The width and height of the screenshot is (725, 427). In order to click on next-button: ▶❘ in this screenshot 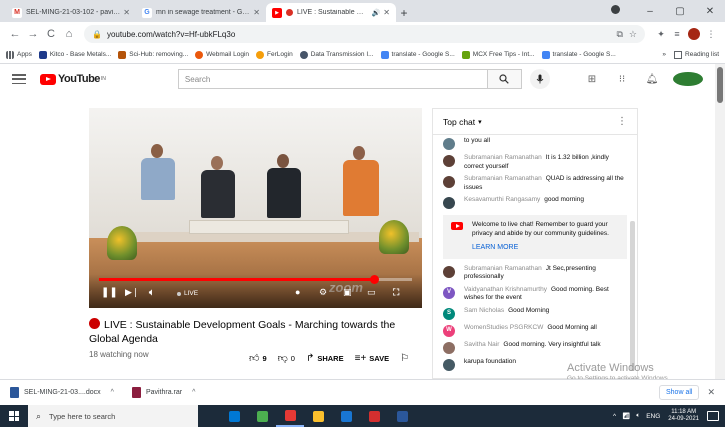, I will do `click(132, 292)`.